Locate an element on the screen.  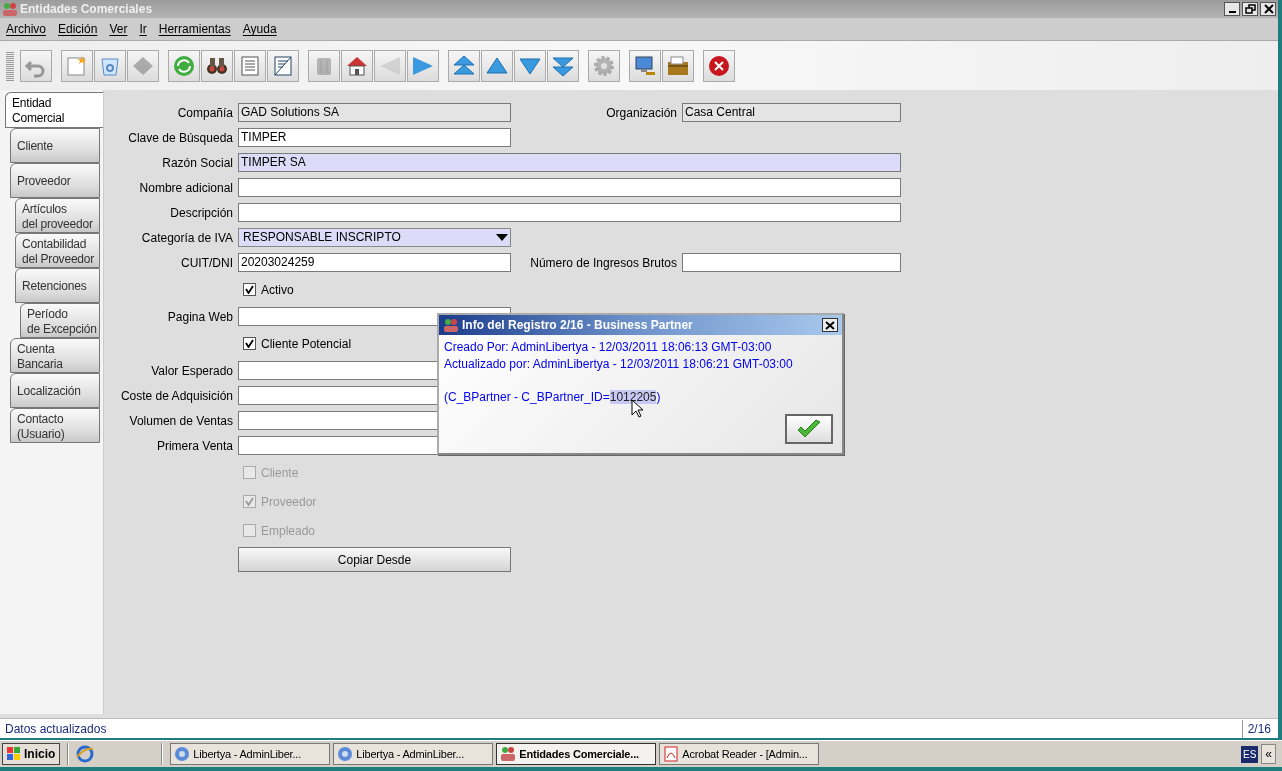
checkmark-icon is located at coordinates (809, 429).